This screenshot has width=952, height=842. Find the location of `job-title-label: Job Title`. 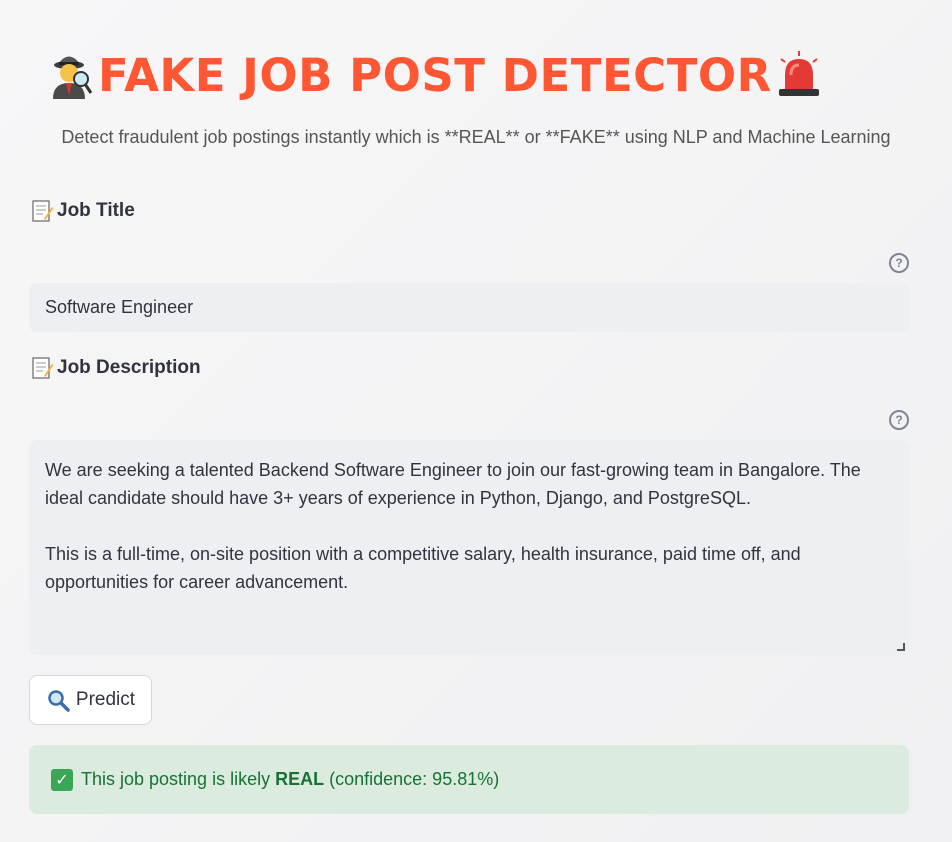

job-title-label: Job Title is located at coordinates (82, 211).